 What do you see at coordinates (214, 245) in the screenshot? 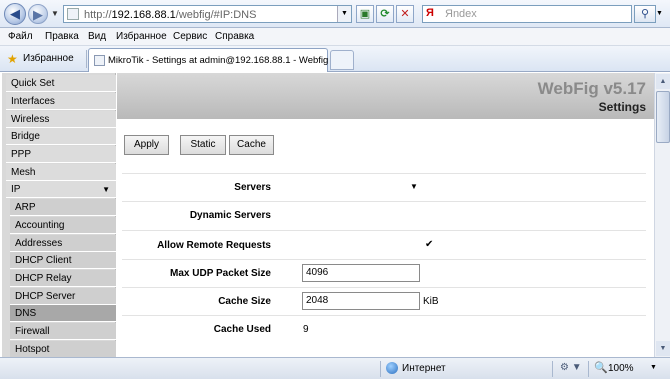
I see `allow-remote-label: Allow Remote Requests` at bounding box center [214, 245].